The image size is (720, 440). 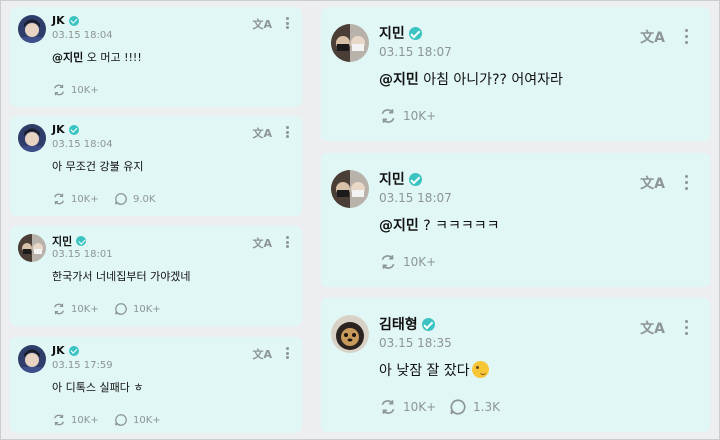 I want to click on post-text: 한국가서 너네집부터 가야겠네, so click(x=121, y=276).